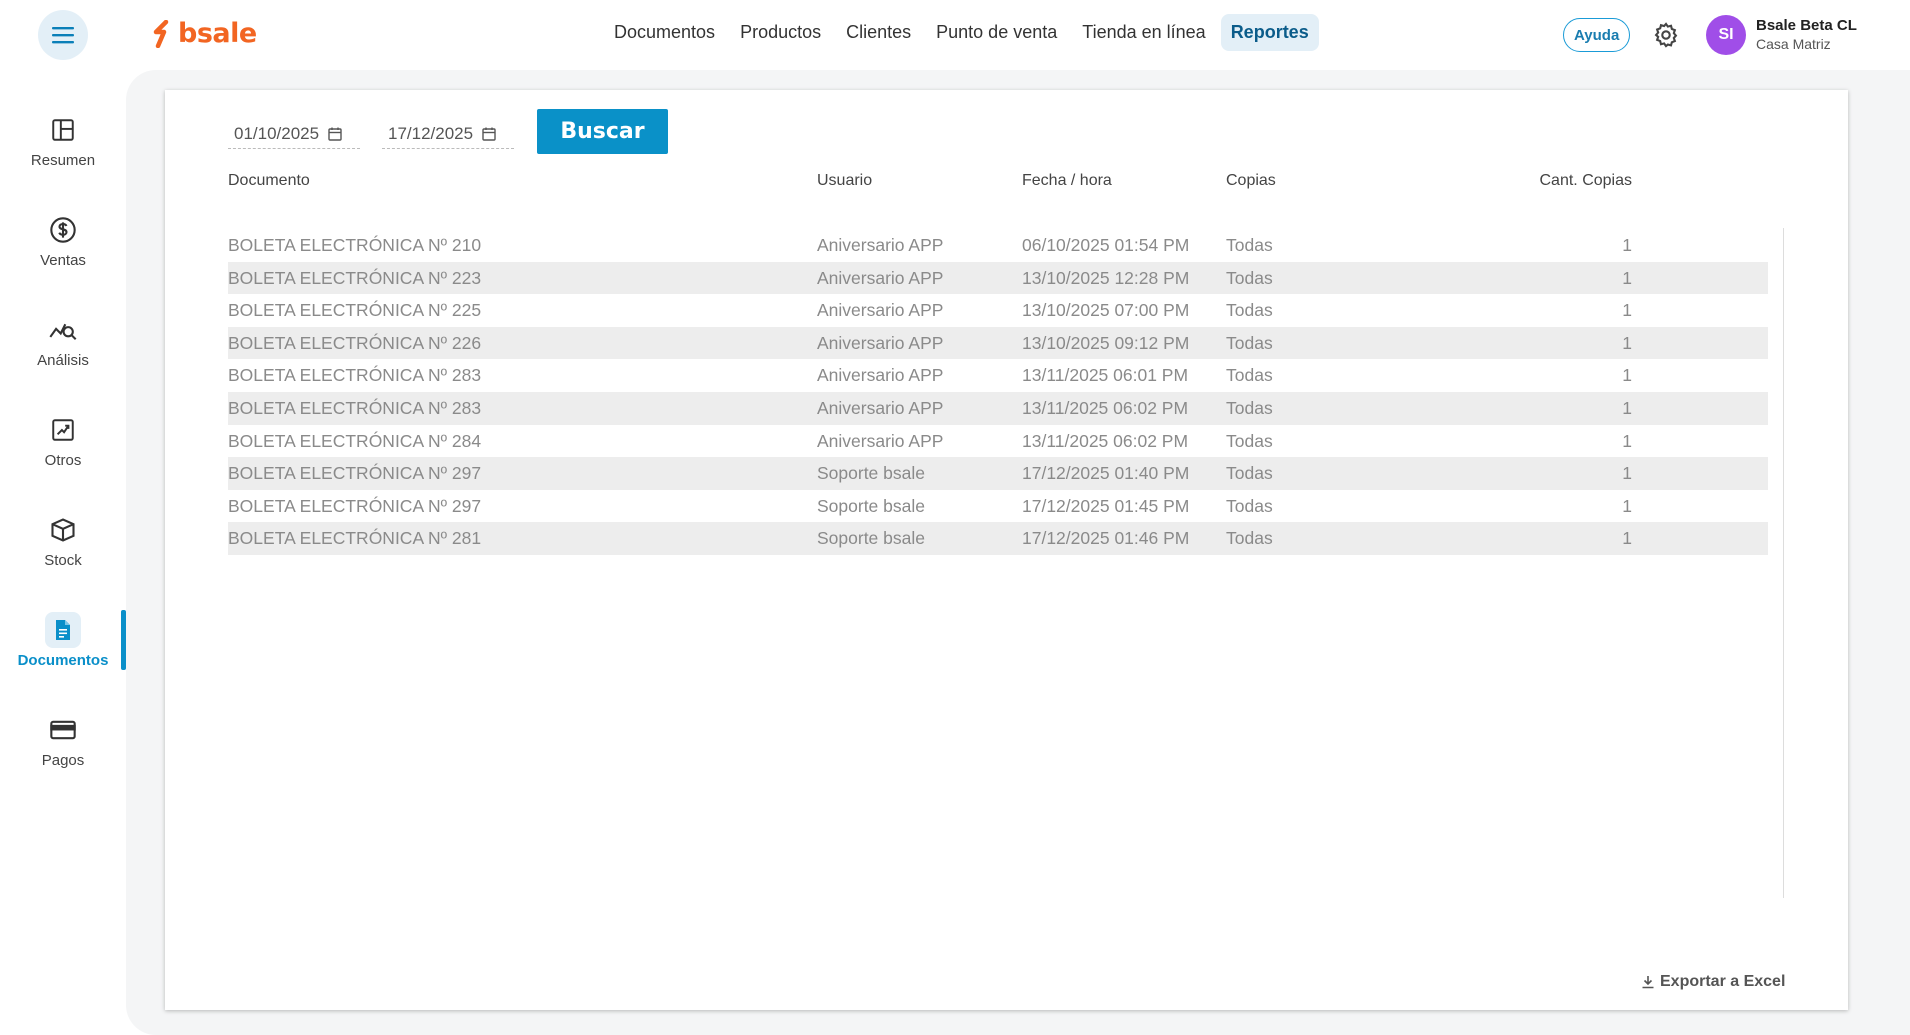 This screenshot has width=1910, height=1035. I want to click on sidebar-item-stock: Stock, so click(63, 547).